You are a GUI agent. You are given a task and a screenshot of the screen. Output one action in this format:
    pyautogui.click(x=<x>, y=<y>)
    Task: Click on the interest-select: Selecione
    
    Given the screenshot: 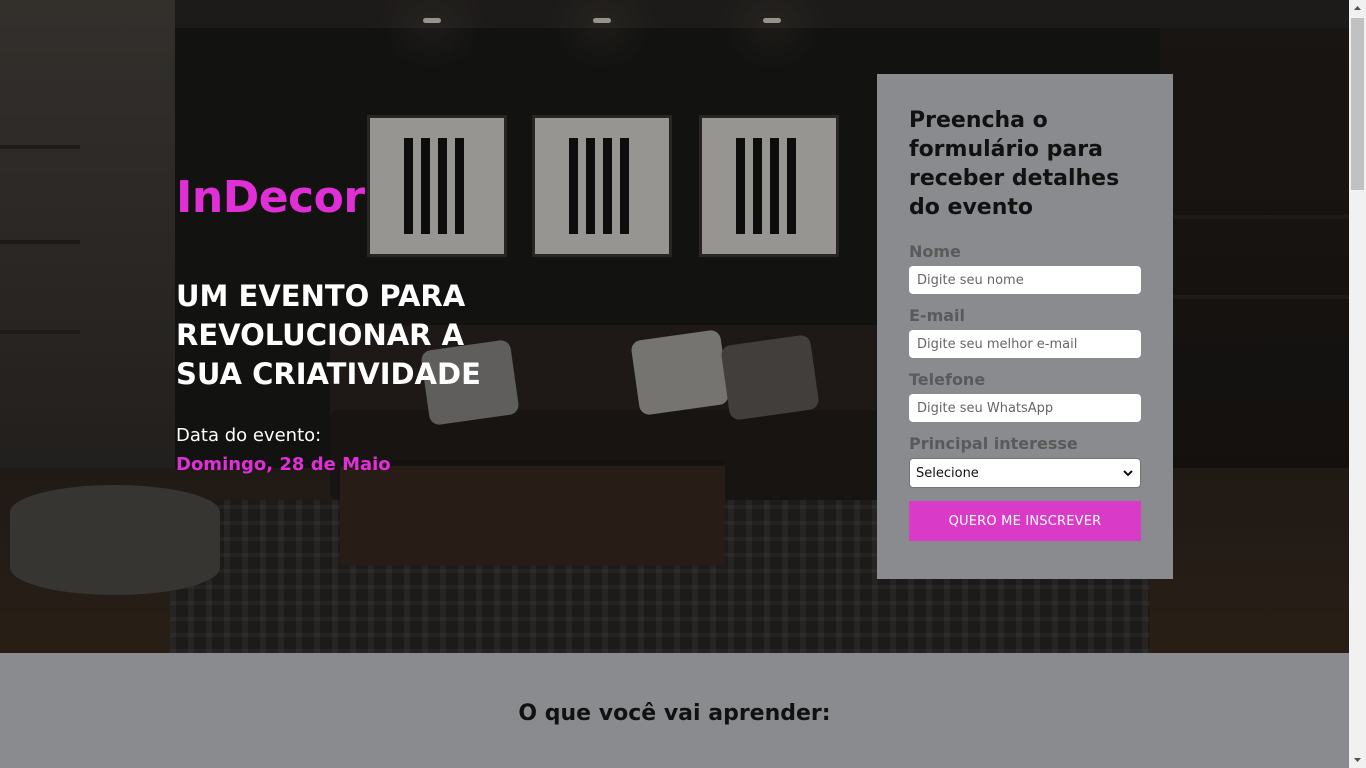 What is the action you would take?
    pyautogui.click(x=1025, y=473)
    